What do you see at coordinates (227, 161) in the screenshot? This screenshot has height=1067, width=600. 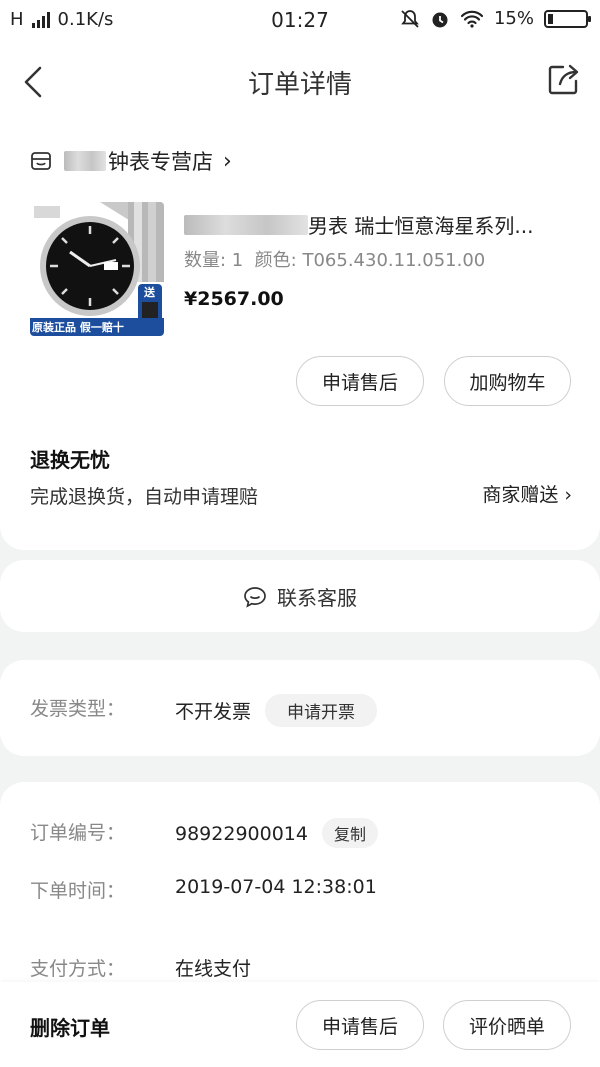 I see `store-arrow: ›` at bounding box center [227, 161].